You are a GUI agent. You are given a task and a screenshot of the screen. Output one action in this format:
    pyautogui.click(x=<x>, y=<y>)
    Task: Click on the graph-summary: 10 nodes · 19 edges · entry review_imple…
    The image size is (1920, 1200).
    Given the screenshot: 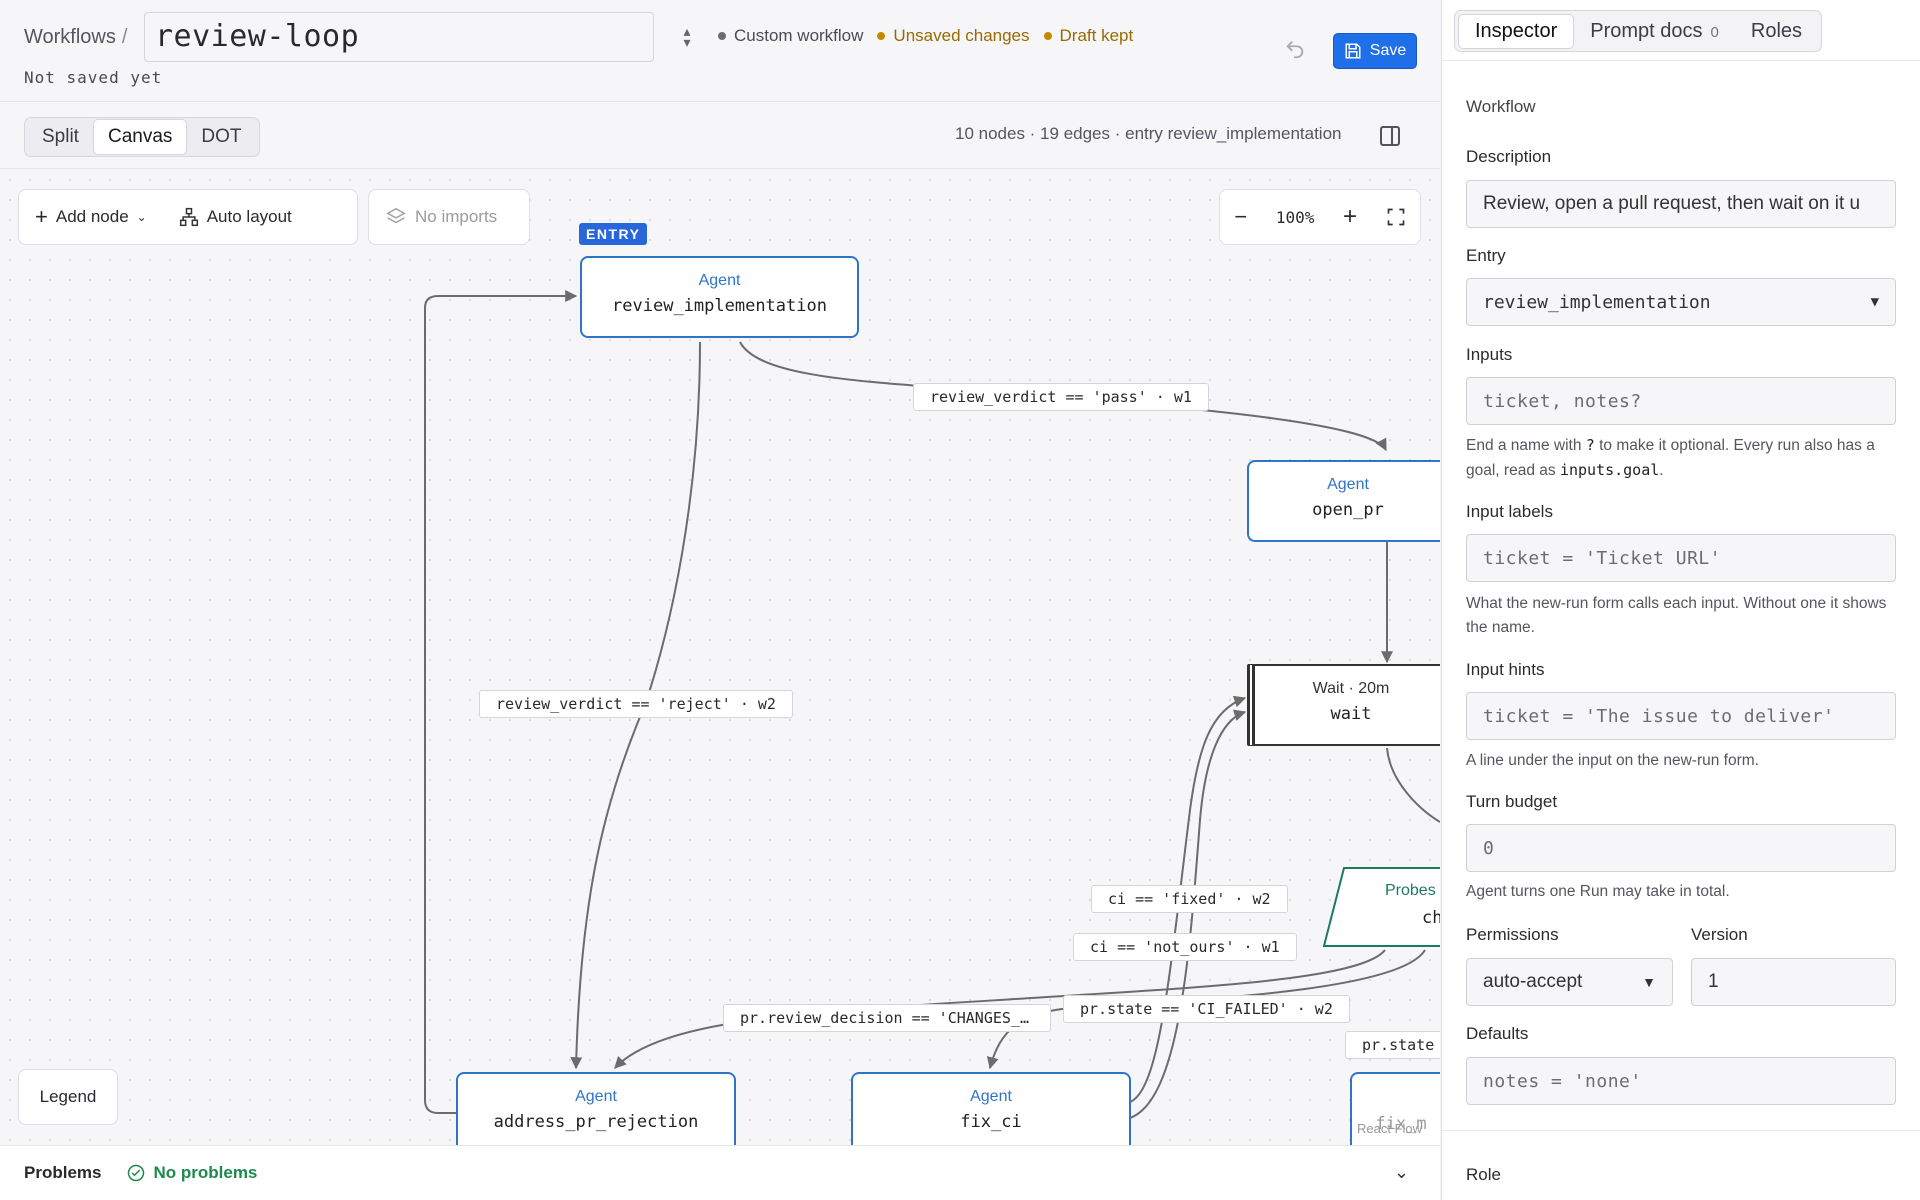 What is the action you would take?
    pyautogui.click(x=1148, y=133)
    